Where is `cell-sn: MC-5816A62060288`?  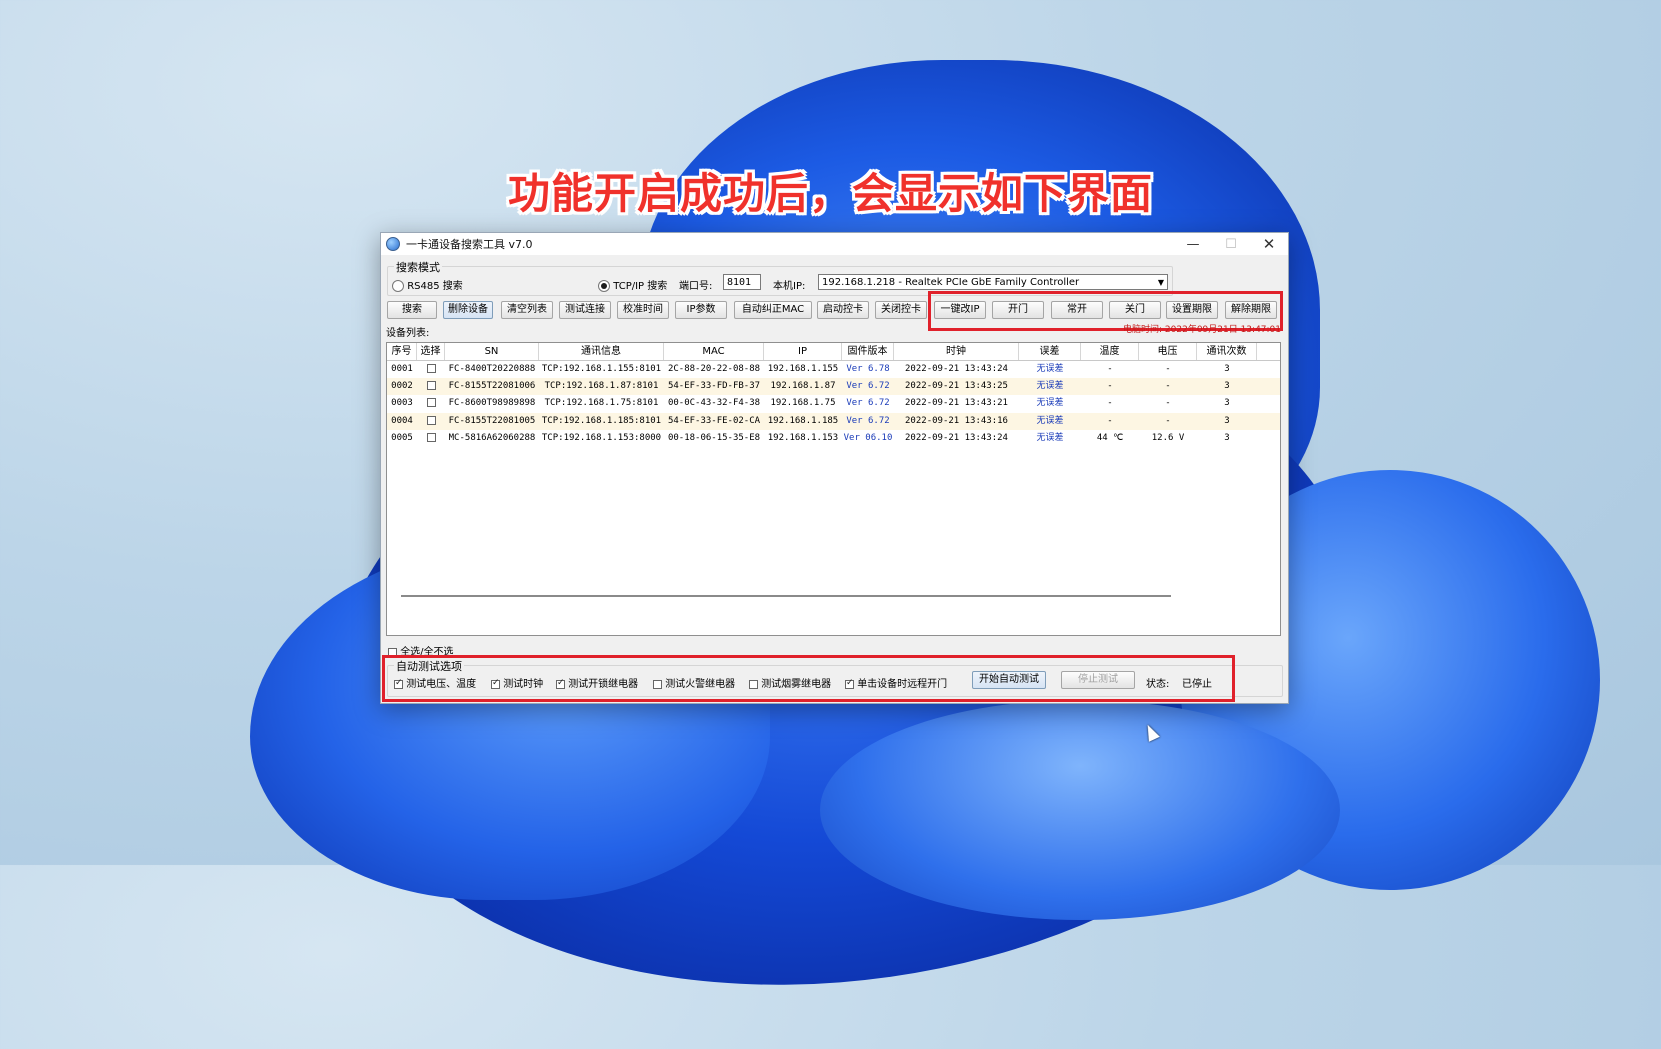 cell-sn: MC-5816A62060288 is located at coordinates (492, 437).